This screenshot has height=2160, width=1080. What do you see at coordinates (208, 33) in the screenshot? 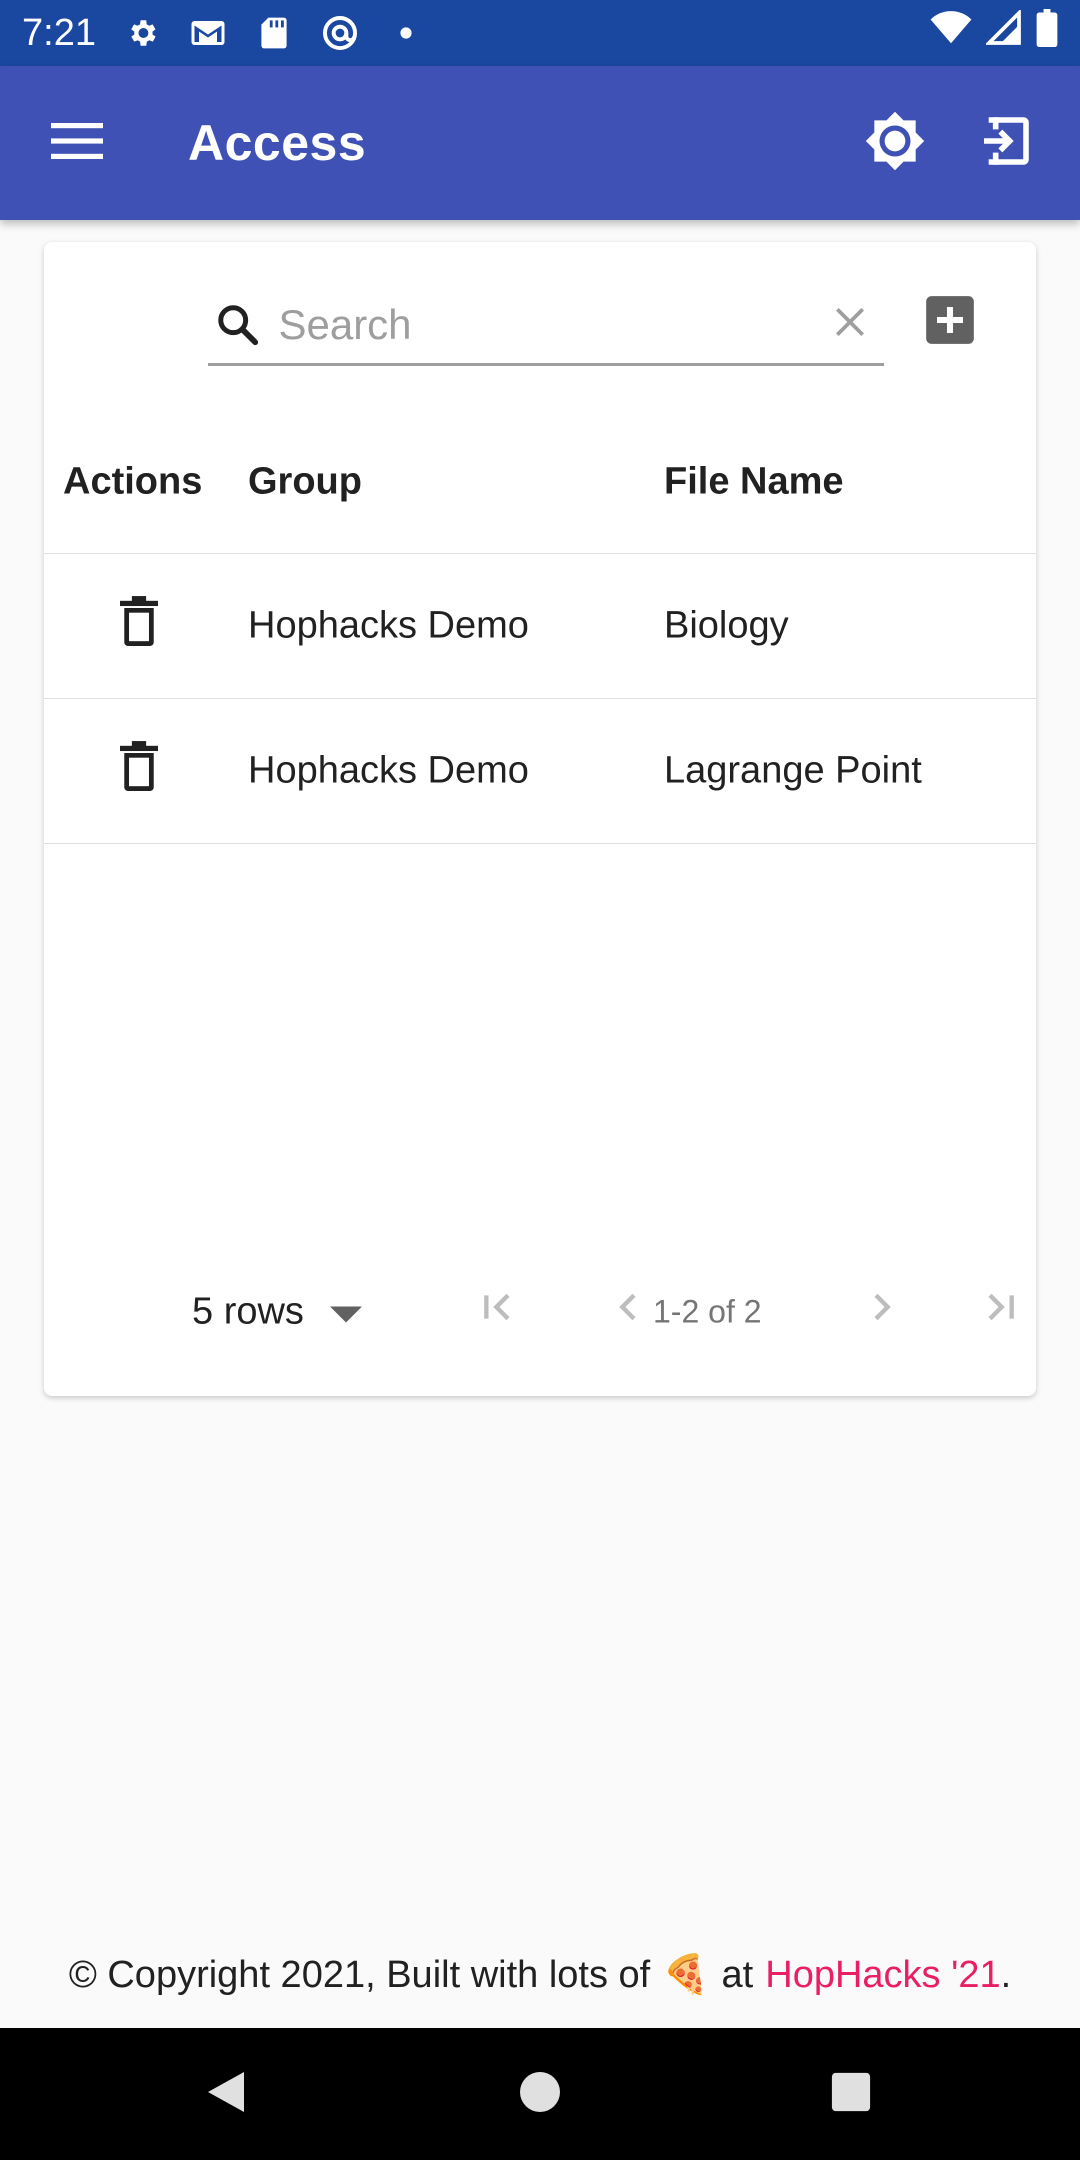
I see `gmail-icon` at bounding box center [208, 33].